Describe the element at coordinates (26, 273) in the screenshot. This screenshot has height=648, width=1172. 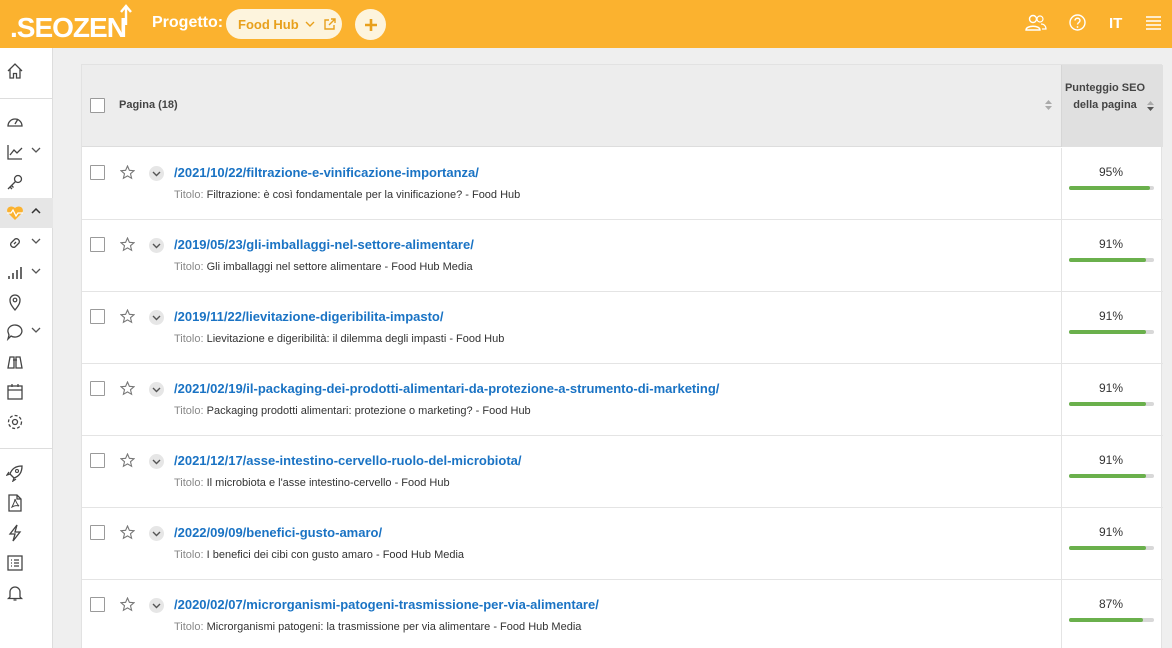
I see `sidebar-item-rankings` at that location.